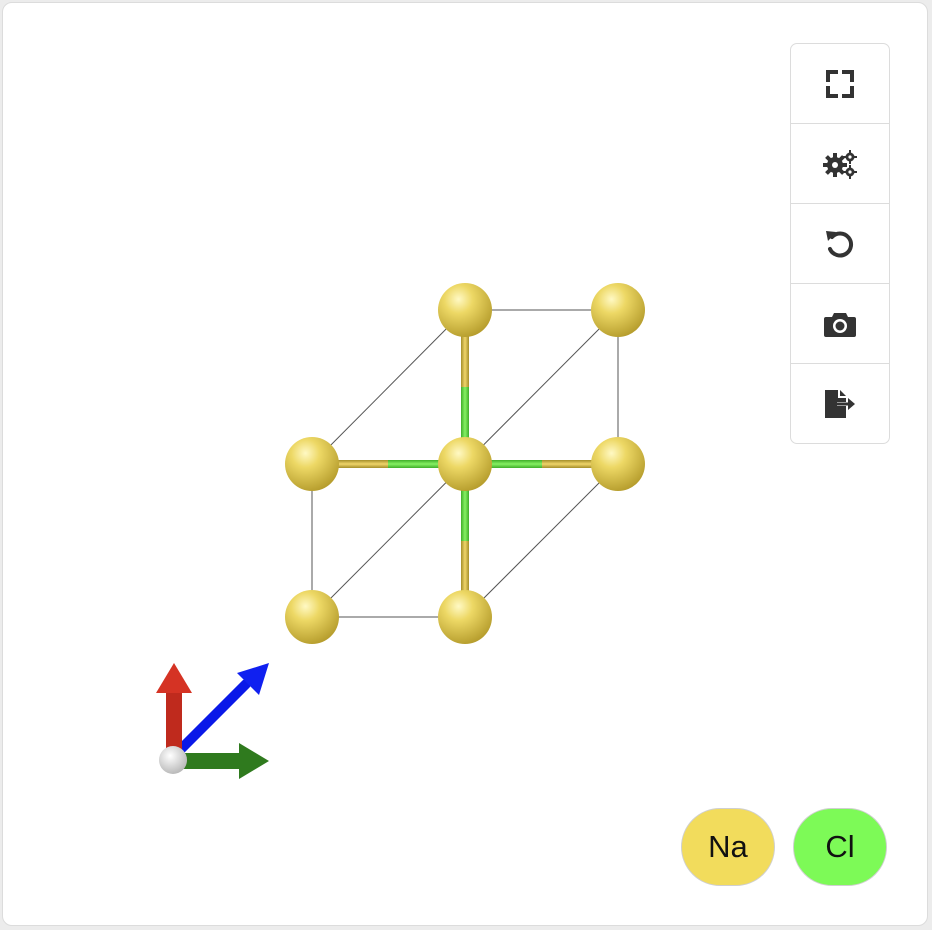 Image resolution: width=932 pixels, height=930 pixels. I want to click on fullscreen-icon, so click(840, 83).